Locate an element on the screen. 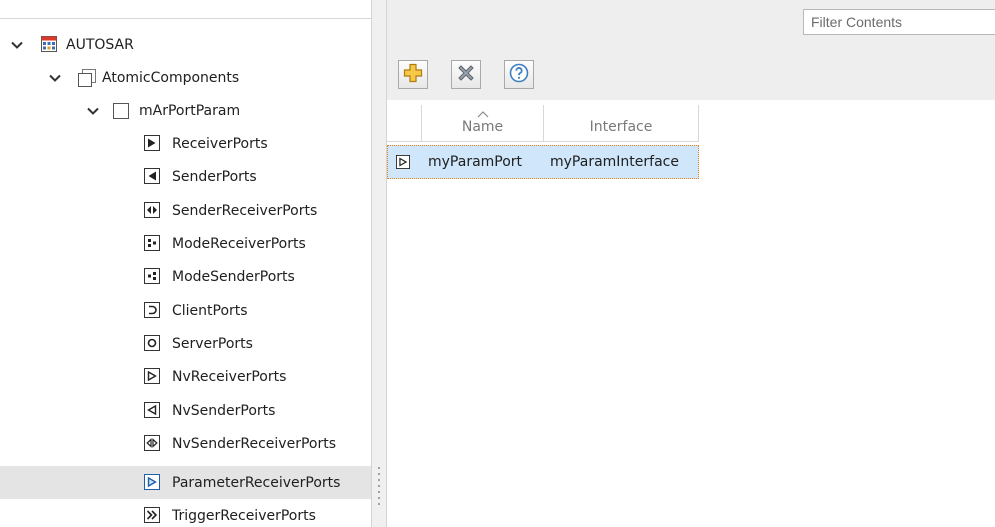  delete-icon is located at coordinates (466, 75).